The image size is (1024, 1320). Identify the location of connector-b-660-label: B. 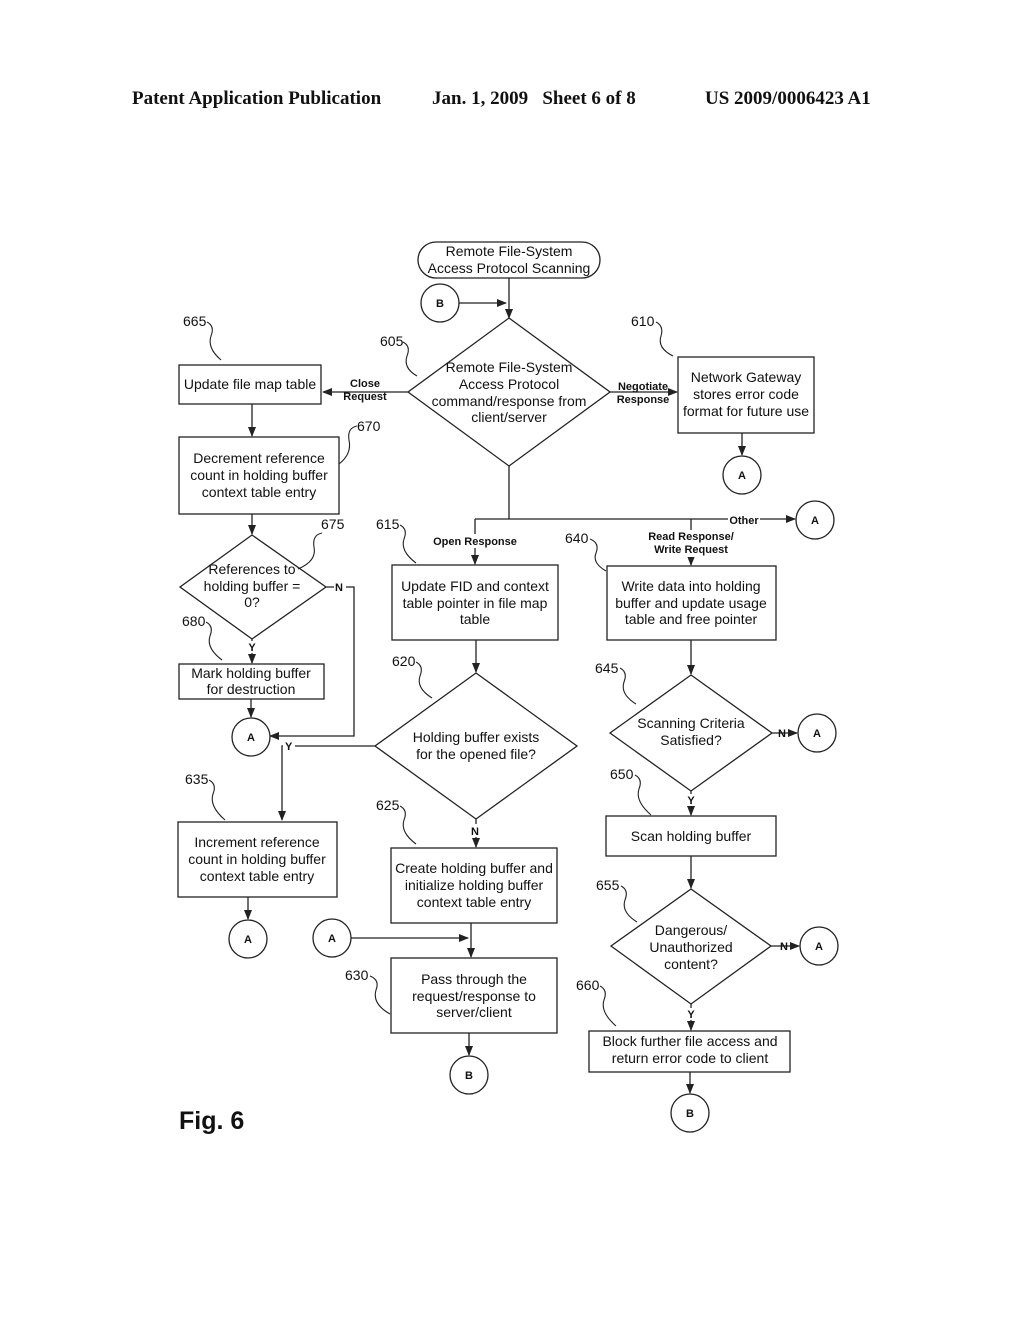
(690, 1114).